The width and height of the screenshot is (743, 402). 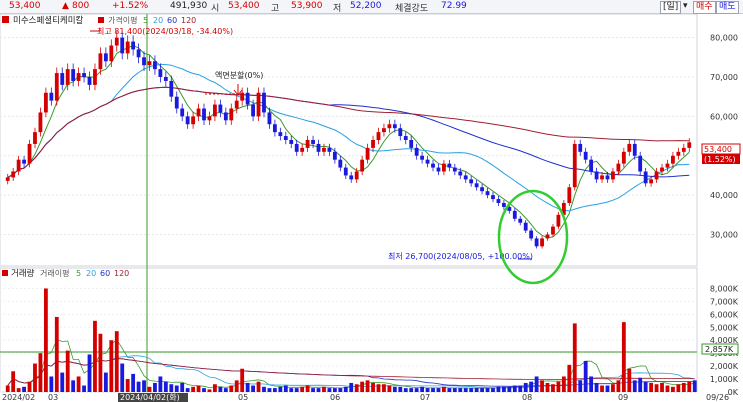 What do you see at coordinates (215, 9) in the screenshot?
I see `open-label: 시` at bounding box center [215, 9].